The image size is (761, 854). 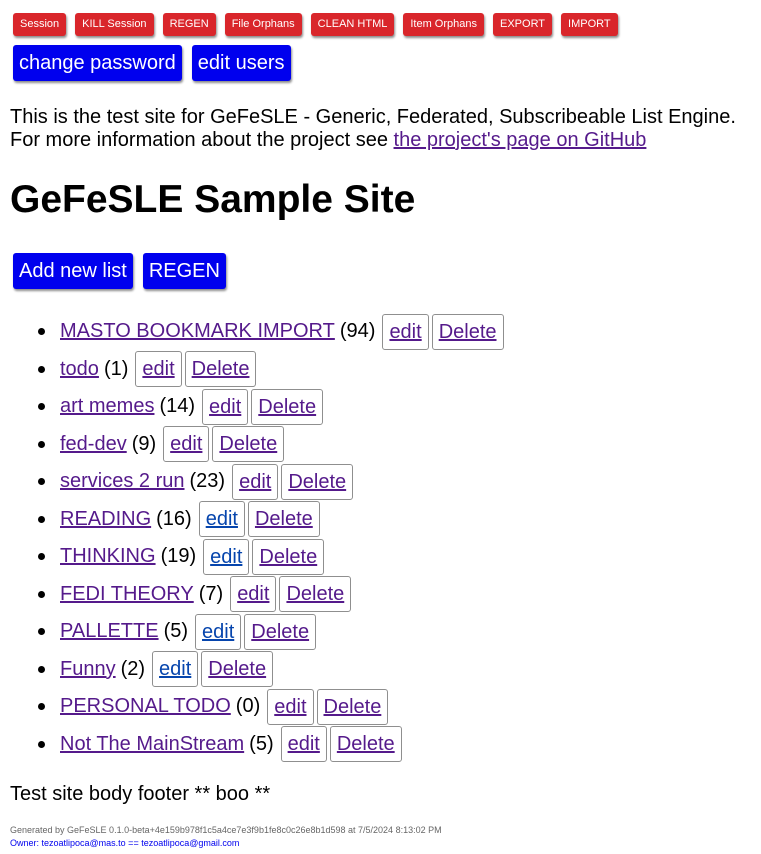 I want to click on list-actions: Add new list REGEN, so click(x=124, y=271).